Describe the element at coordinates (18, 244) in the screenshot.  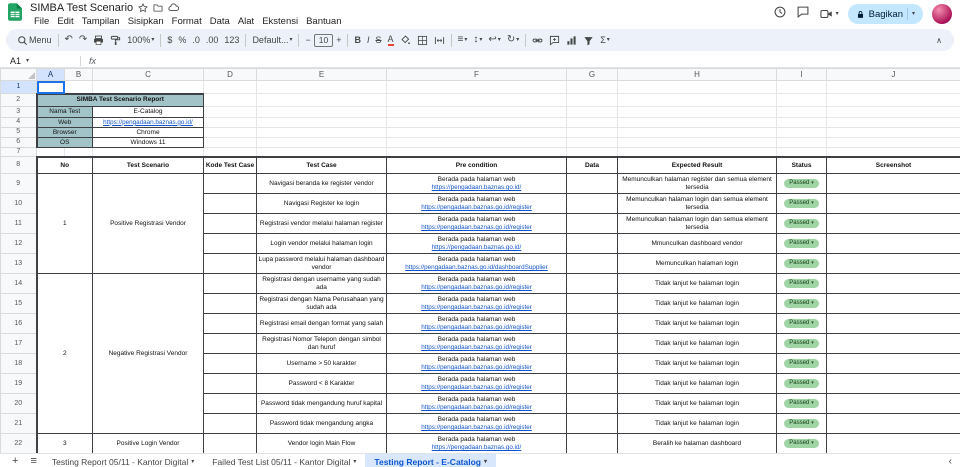
I see `row-header-12: 12` at that location.